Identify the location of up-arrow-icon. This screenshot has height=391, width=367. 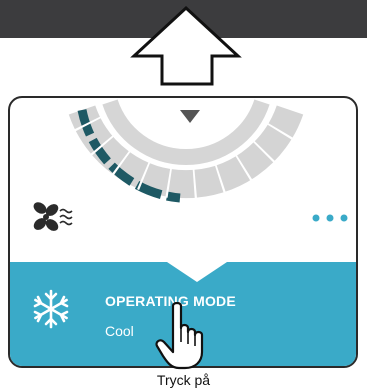
(186, 45).